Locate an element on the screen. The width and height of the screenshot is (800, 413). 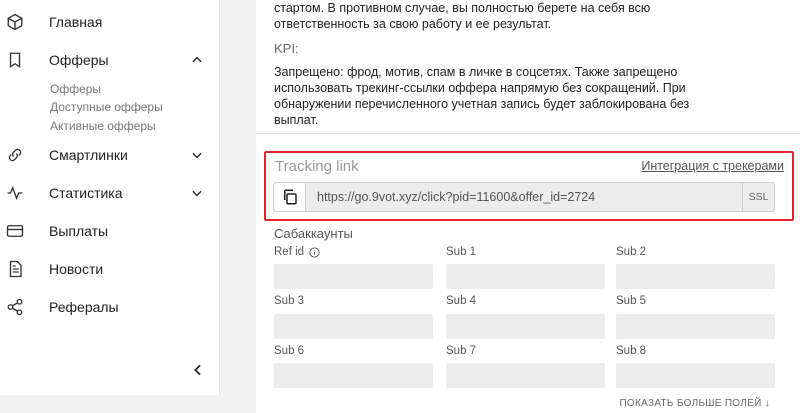
chevron-up-icon is located at coordinates (197, 60).